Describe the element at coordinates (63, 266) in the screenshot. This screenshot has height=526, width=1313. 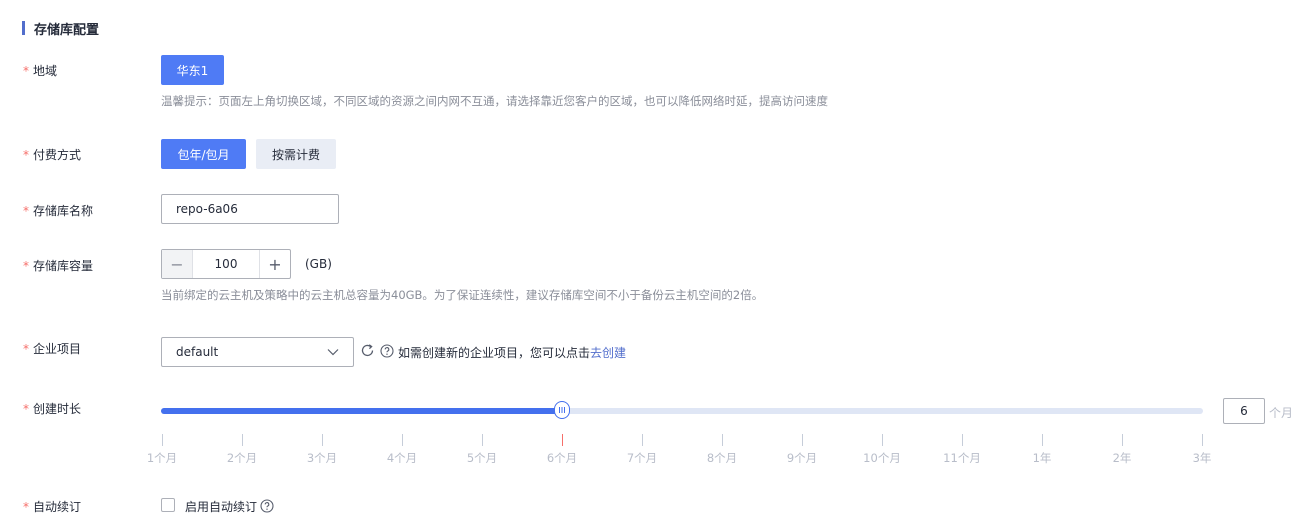
I see `capacity-label-text: 存储库容量` at that location.